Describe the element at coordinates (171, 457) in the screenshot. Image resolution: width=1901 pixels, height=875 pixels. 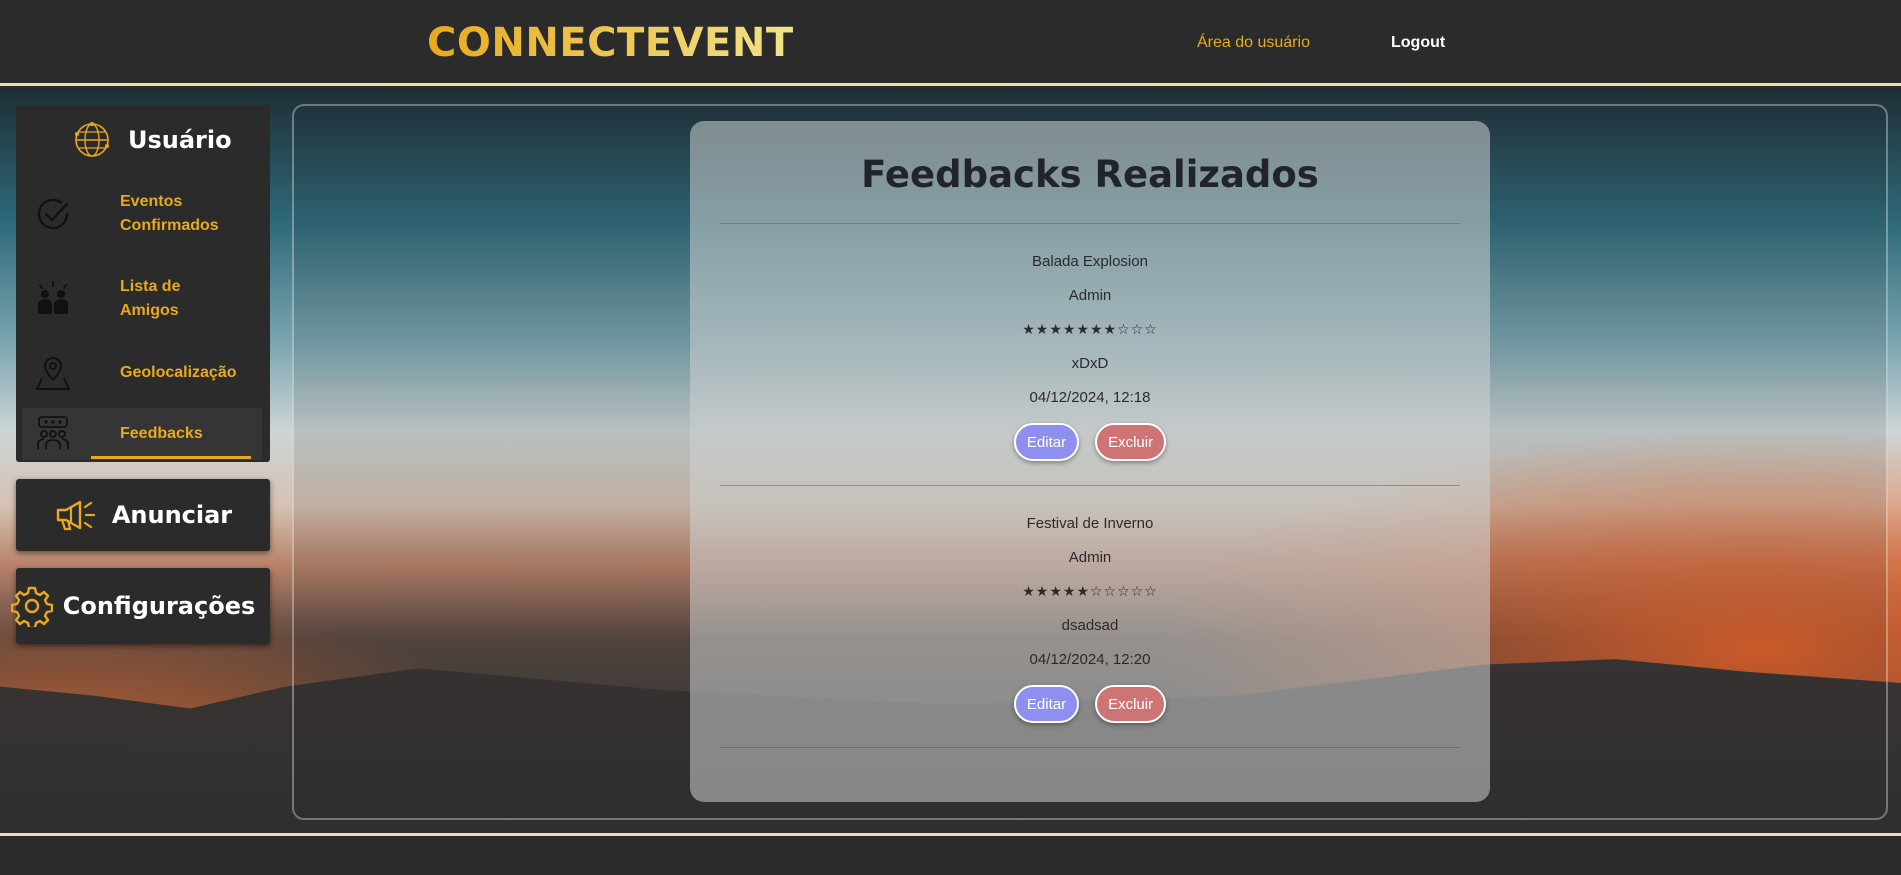
I see `active-indicator` at that location.